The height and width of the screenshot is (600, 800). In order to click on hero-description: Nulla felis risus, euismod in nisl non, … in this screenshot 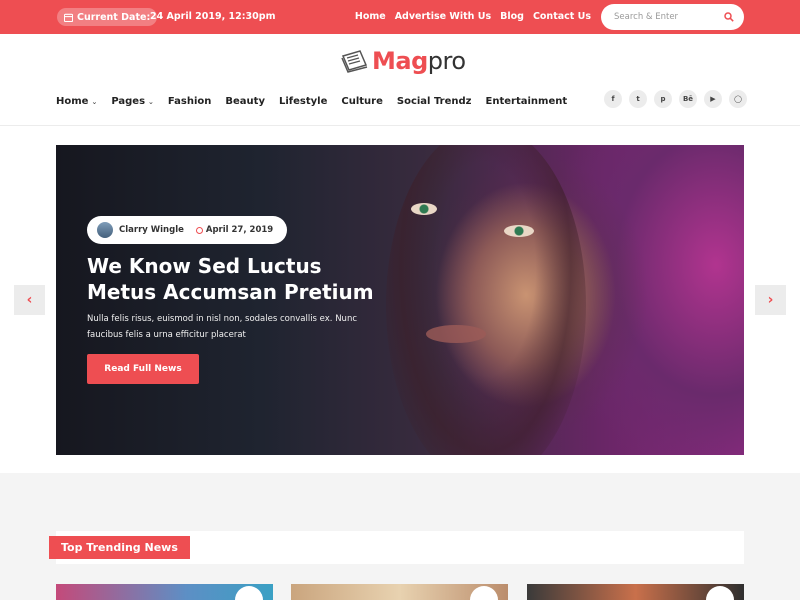, I will do `click(222, 327)`.